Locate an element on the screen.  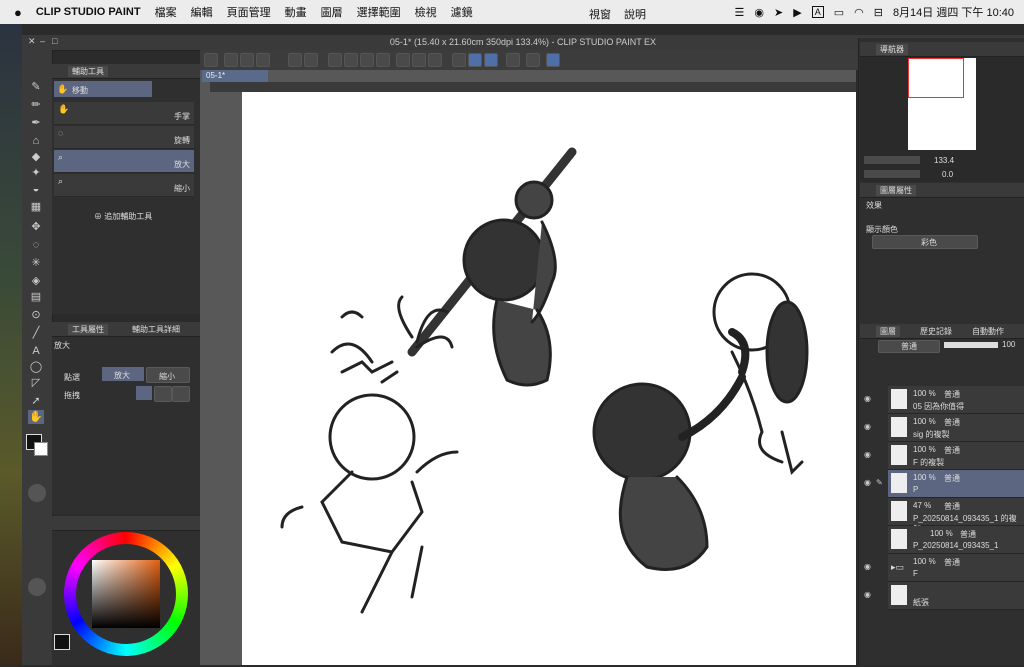
decoration-icon: ✦ is located at coordinates (36, 173).